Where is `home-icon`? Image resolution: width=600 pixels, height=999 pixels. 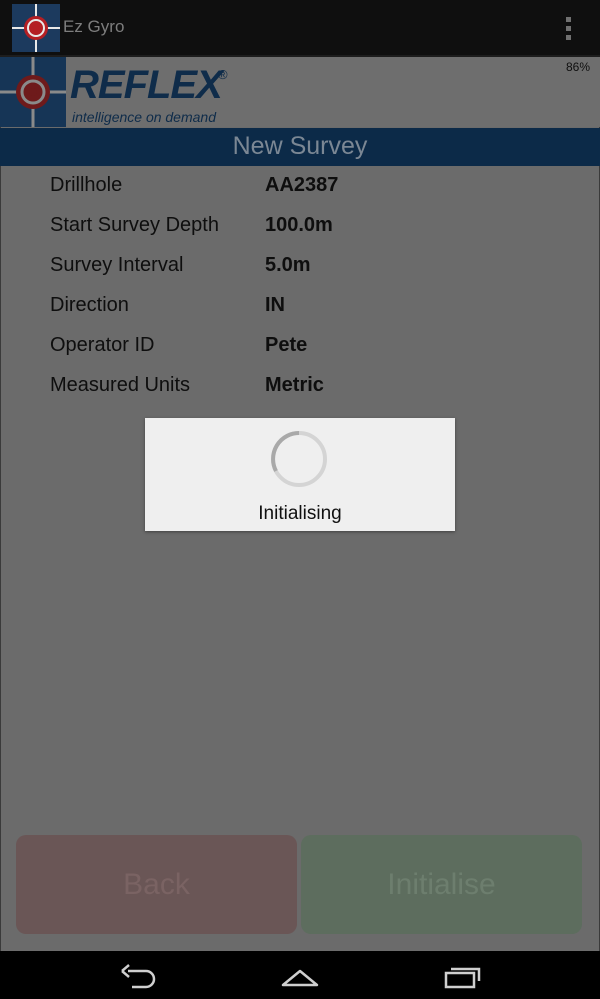
home-icon is located at coordinates (300, 976).